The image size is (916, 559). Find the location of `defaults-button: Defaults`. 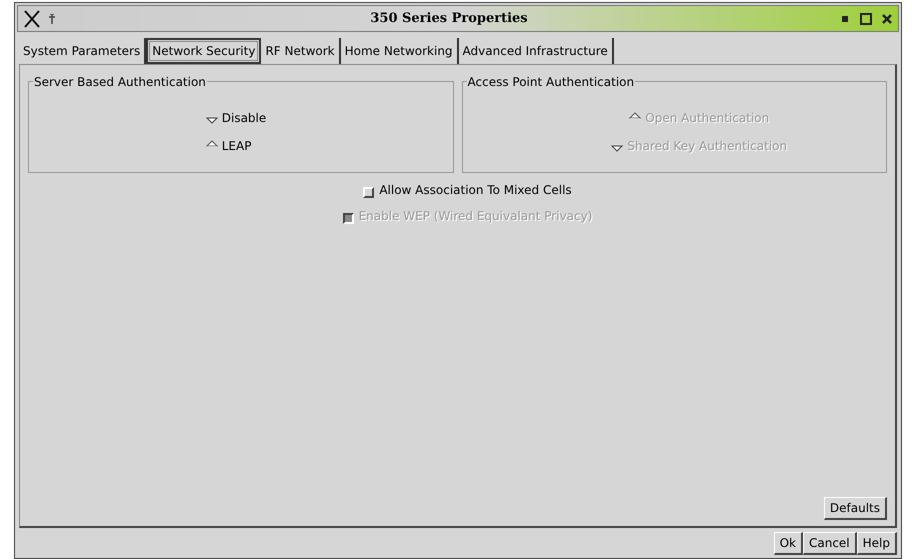

defaults-button: Defaults is located at coordinates (855, 508).